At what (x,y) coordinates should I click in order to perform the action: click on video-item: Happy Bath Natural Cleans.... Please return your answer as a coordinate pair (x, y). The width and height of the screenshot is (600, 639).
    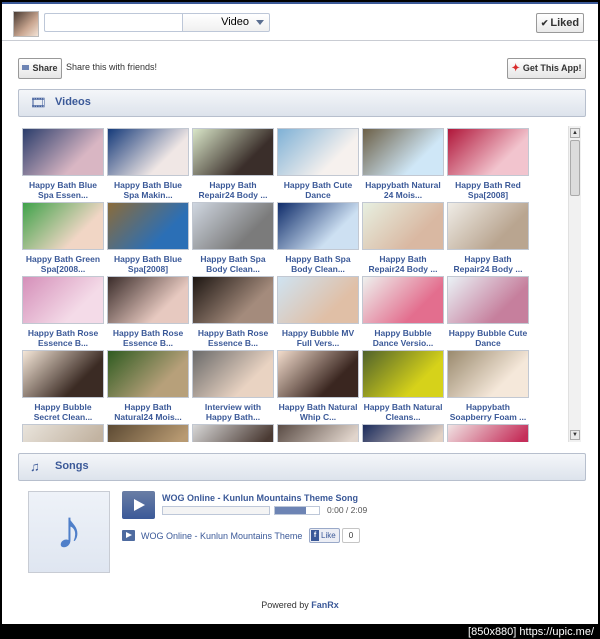
    Looking at the image, I should click on (403, 386).